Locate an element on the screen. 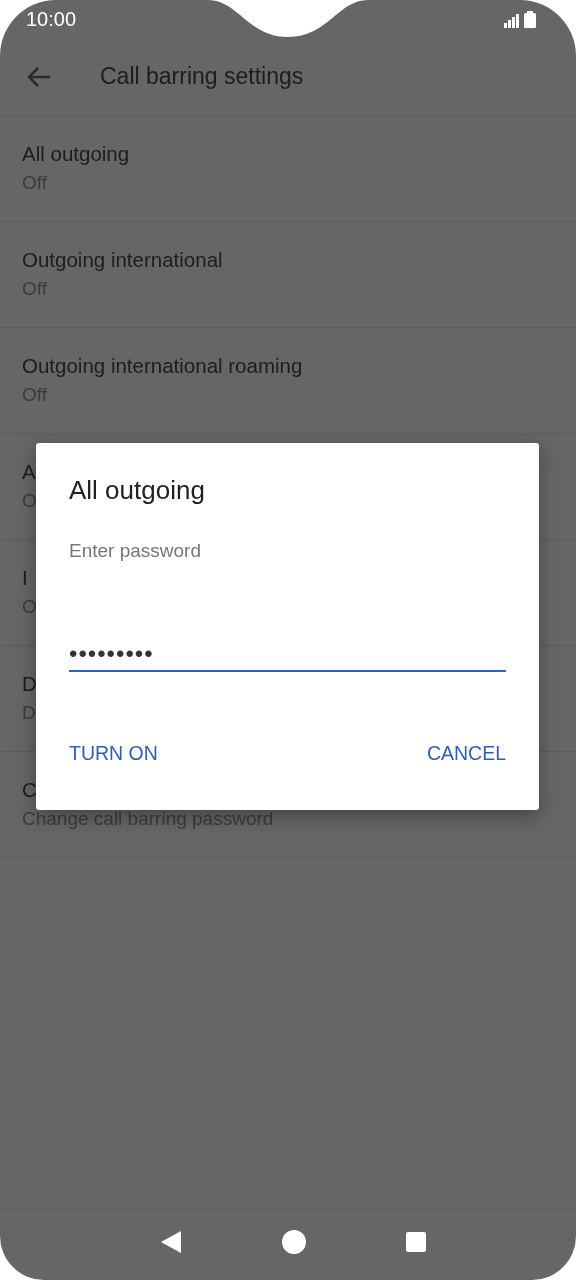  screen-title: Call barring settings is located at coordinates (202, 76).